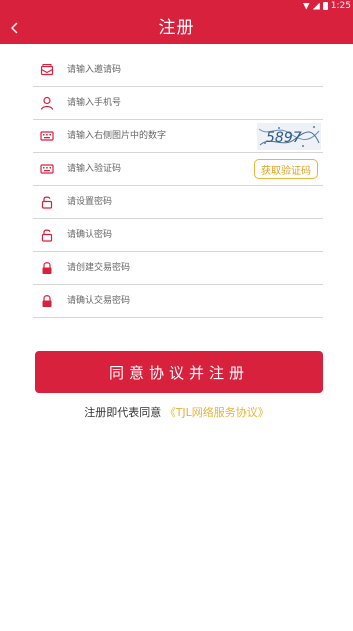 This screenshot has width=353, height=631. I want to click on captcha-image: 5897, so click(289, 136).